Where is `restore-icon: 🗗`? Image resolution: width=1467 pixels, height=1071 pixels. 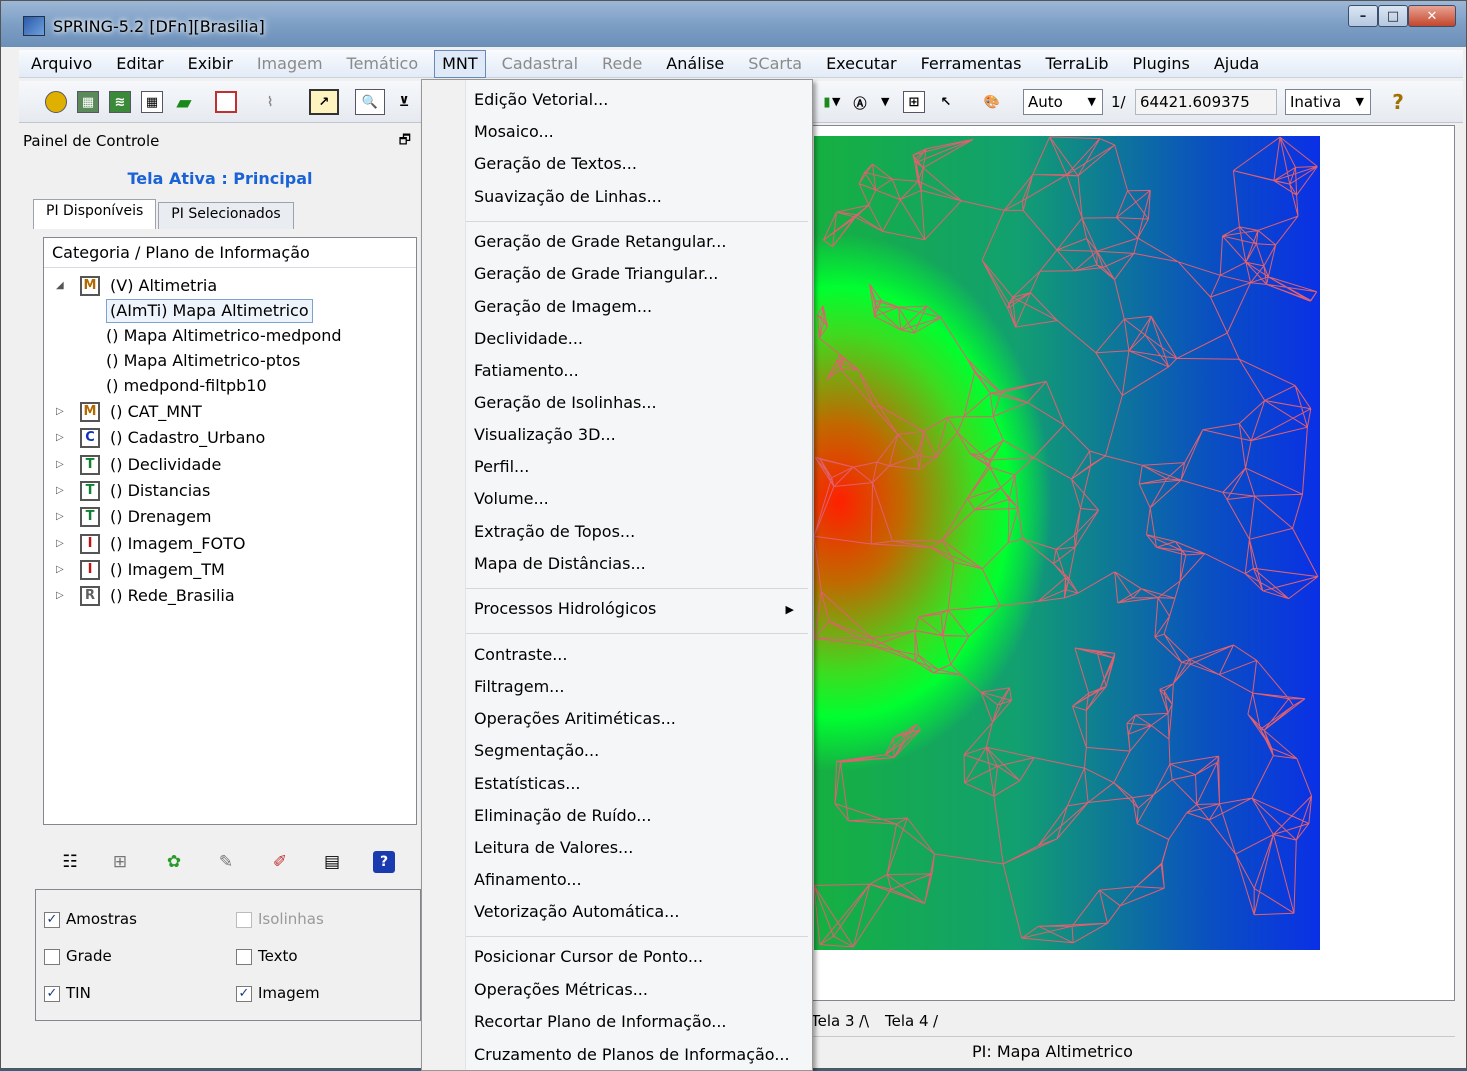 restore-icon: 🗗 is located at coordinates (405, 141).